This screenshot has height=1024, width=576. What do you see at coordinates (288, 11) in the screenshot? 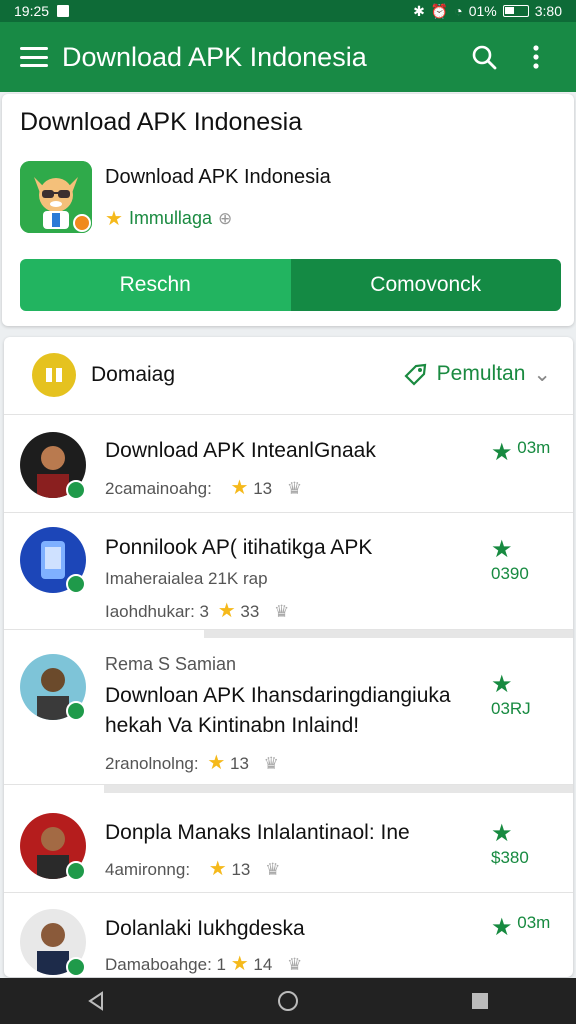
I see `status-bar: 19:25 ✱ ⏰ ◔ 01% 3:80` at bounding box center [288, 11].